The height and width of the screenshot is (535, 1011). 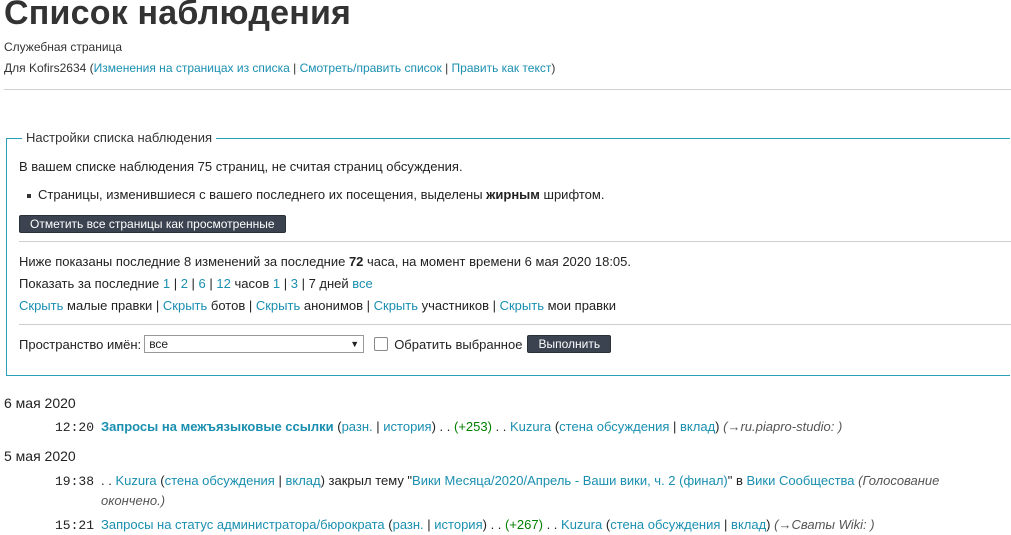 What do you see at coordinates (40, 403) in the screenshot?
I see `day-heading-1: 6 мая 2020` at bounding box center [40, 403].